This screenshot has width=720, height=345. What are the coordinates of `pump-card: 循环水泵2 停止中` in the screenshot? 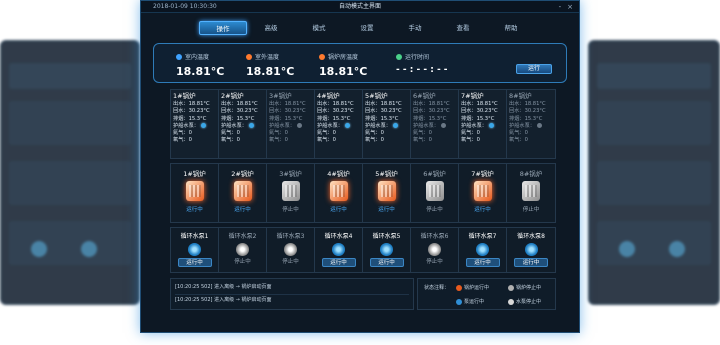 It's located at (243, 250).